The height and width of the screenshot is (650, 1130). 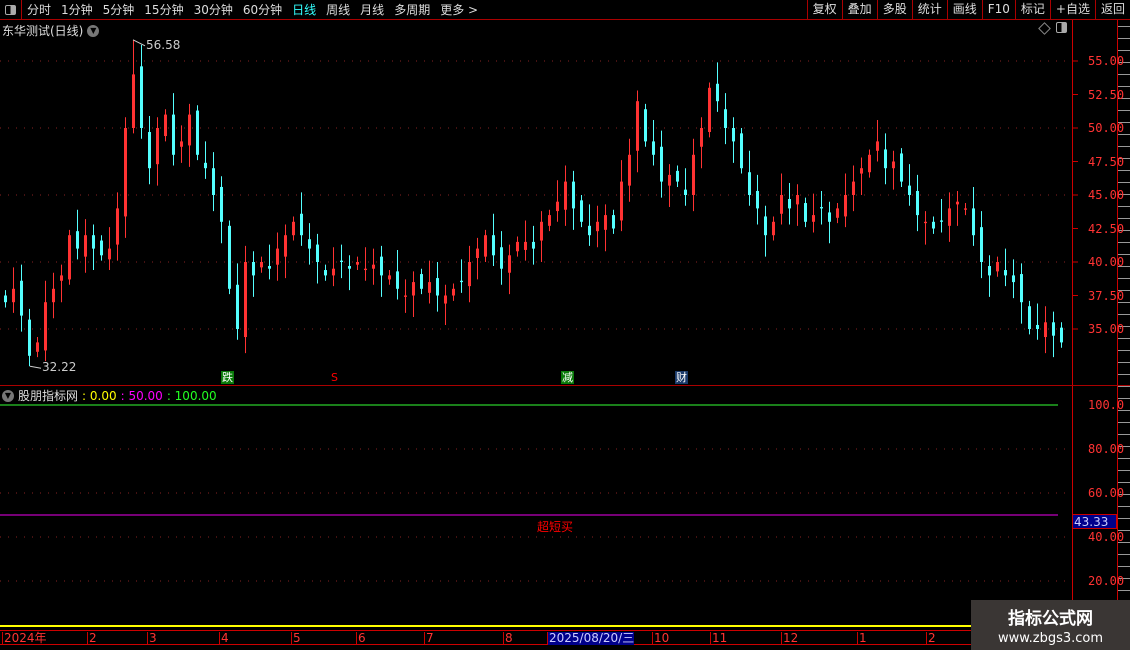 What do you see at coordinates (1106, 581) in the screenshot?
I see `indicator-tick-label: 20.00` at bounding box center [1106, 581].